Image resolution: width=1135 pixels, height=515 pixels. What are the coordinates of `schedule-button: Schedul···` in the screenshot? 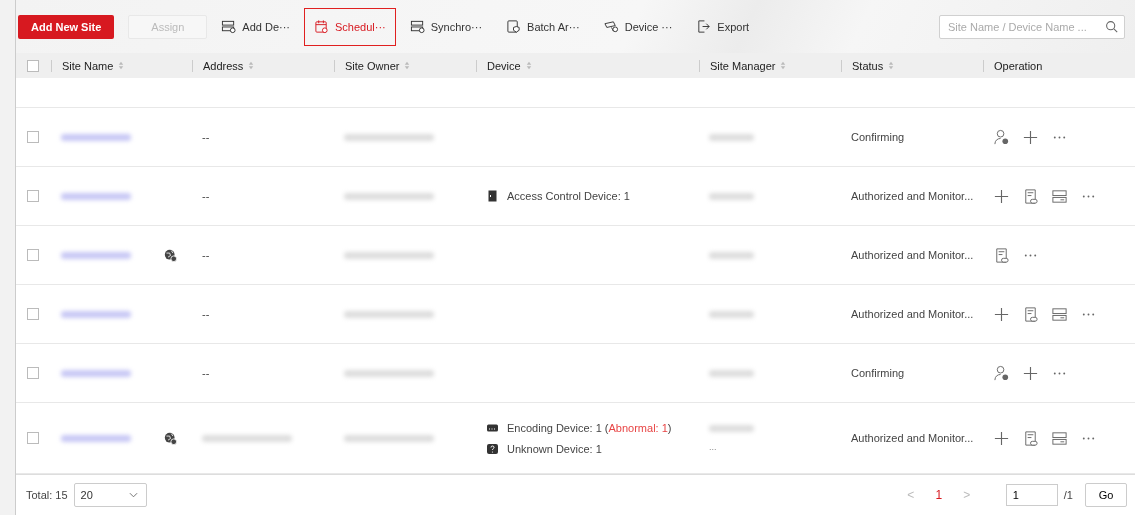 It's located at (350, 26).